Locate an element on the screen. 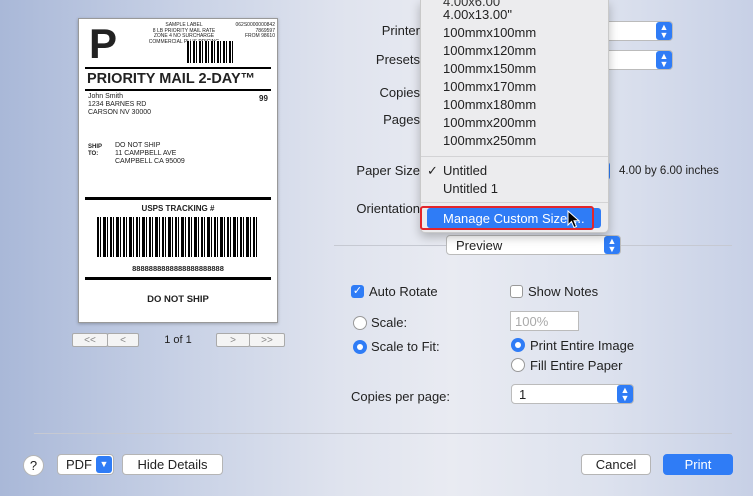 The width and height of the screenshot is (753, 496). tracking-number: 8888888888888888888888 is located at coordinates (178, 268).